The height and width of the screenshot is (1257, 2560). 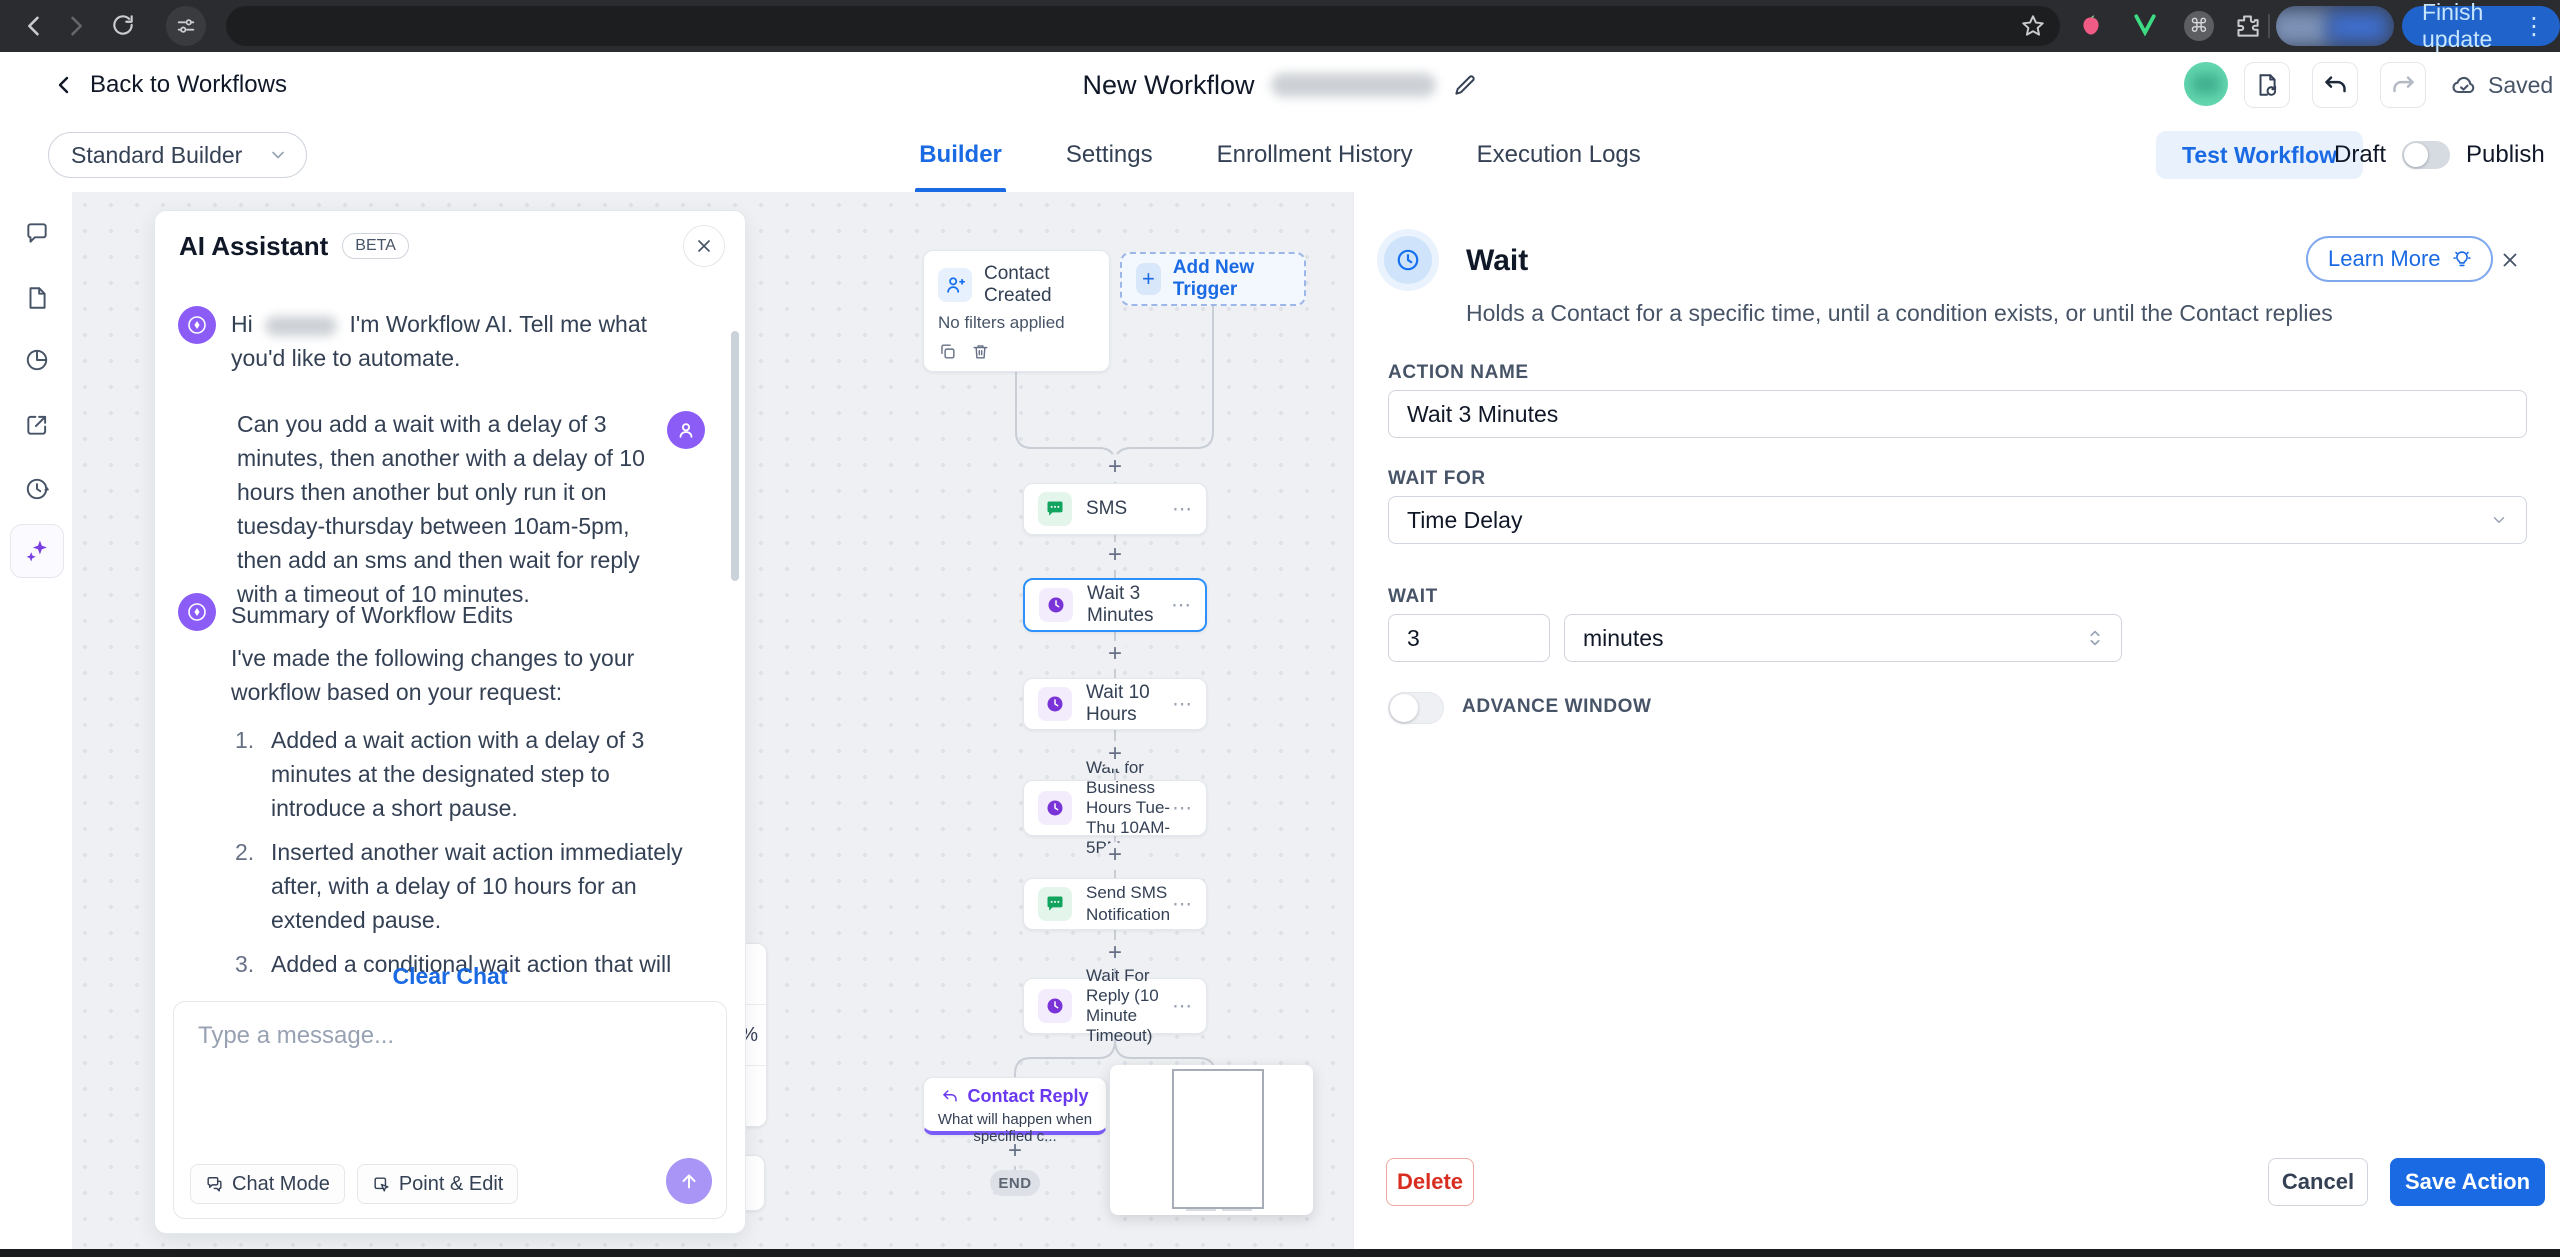 I want to click on message-input, so click(x=438, y=1082).